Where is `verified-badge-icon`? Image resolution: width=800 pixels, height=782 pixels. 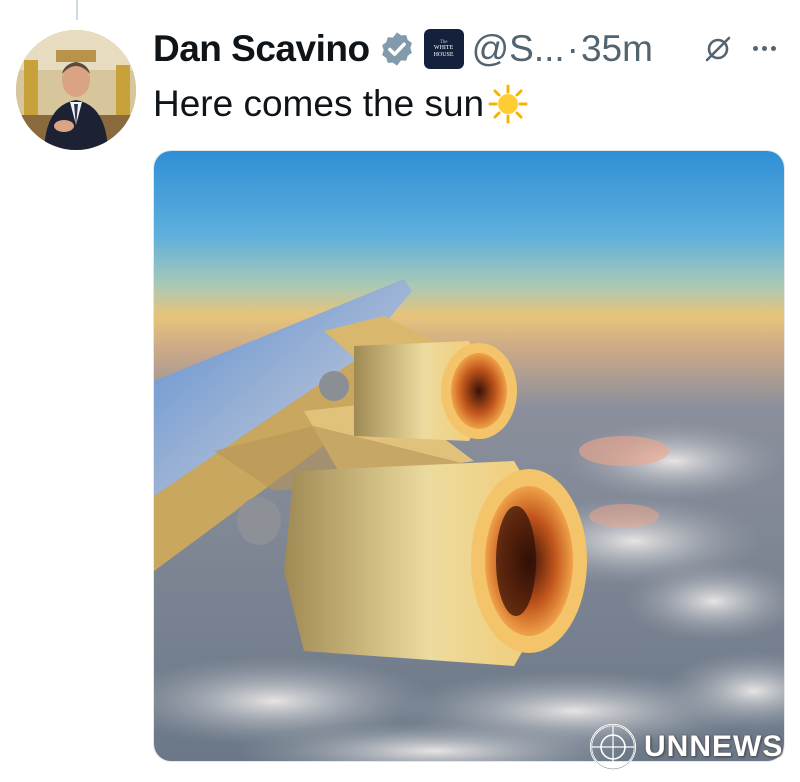 verified-badge-icon is located at coordinates (397, 49).